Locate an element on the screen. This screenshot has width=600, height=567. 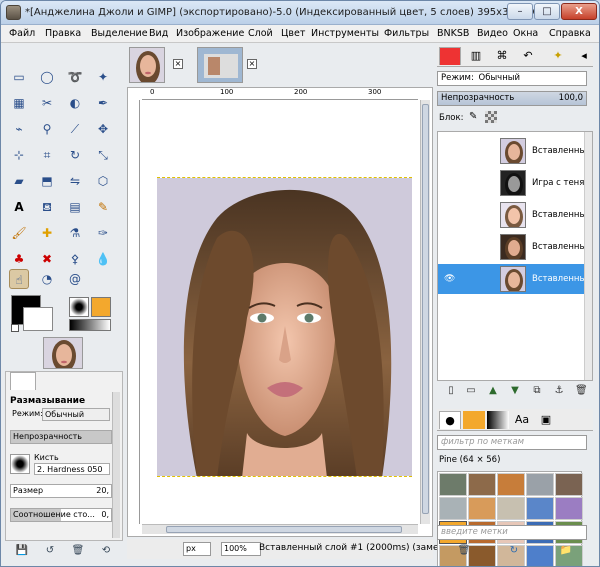
menu-filters: Фильтры is located at coordinates (406, 33).